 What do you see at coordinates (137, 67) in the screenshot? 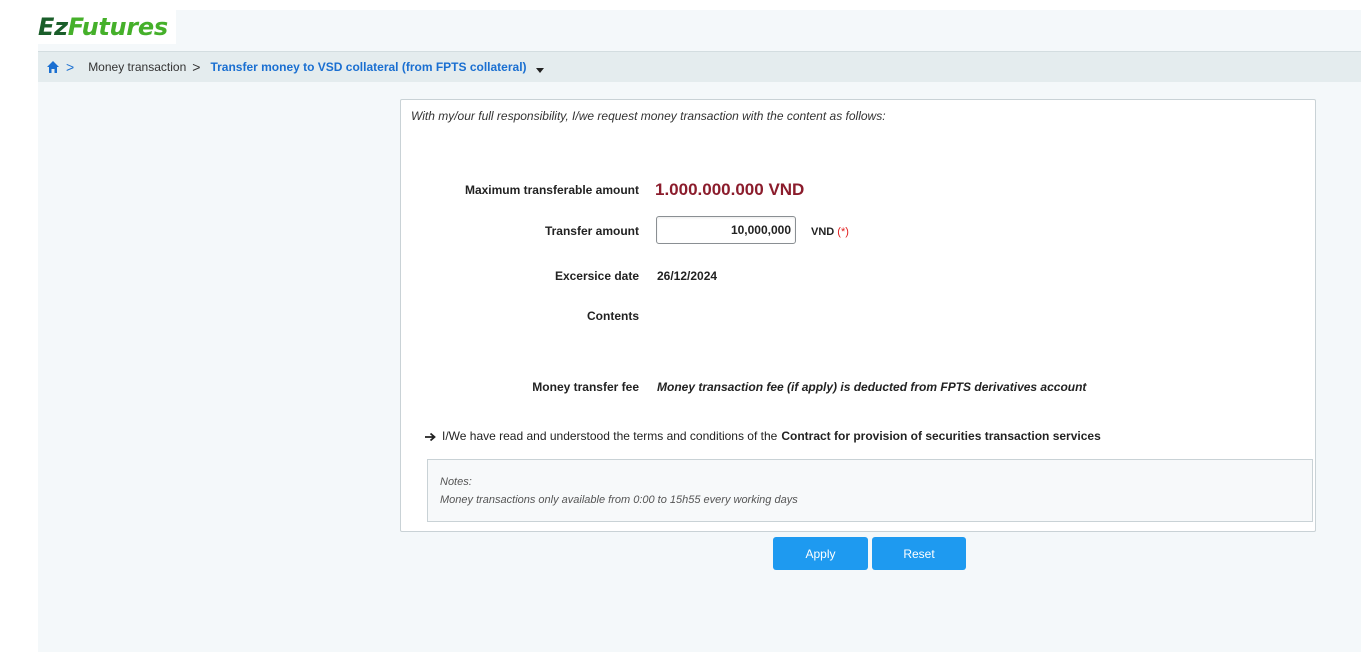
I see `breadcrumb-item-money-transaction: Money transaction` at bounding box center [137, 67].